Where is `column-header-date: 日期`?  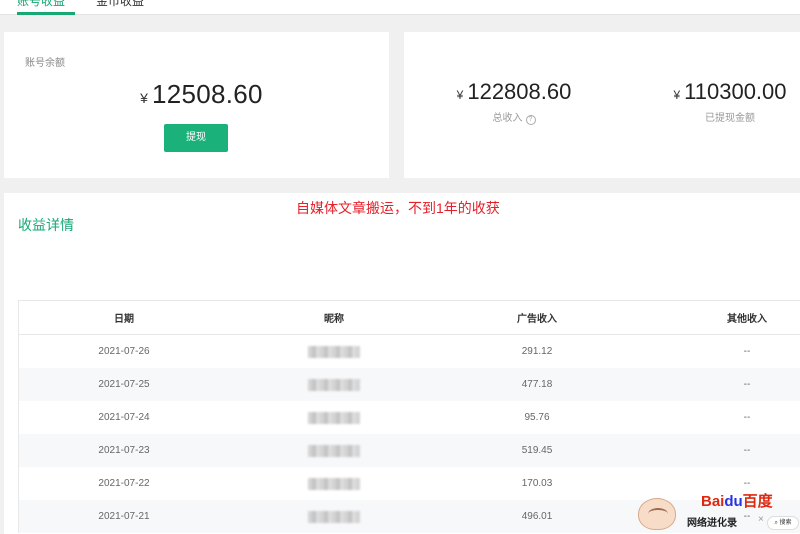 column-header-date: 日期 is located at coordinates (124, 319).